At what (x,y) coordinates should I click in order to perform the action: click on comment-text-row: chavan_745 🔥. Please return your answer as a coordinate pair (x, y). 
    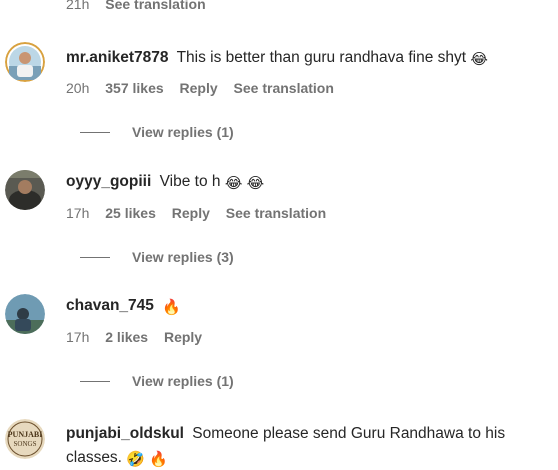
    Looking at the image, I should click on (306, 306).